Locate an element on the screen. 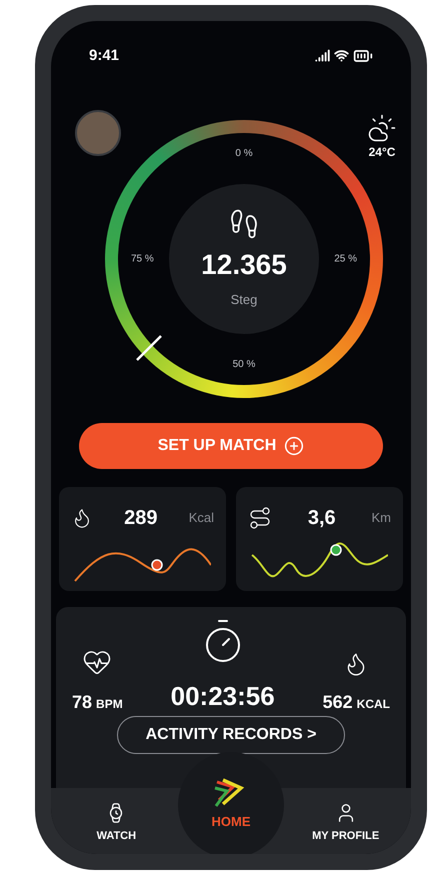 This screenshot has height=892, width=429. stat-value: 3,6 is located at coordinates (322, 518).